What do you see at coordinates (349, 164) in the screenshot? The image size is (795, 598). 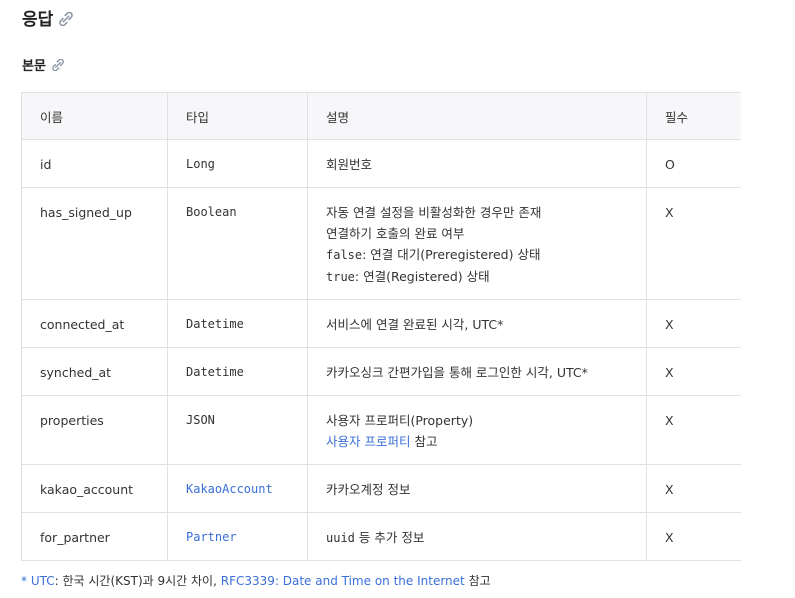 I see `description-text: 회원번호` at bounding box center [349, 164].